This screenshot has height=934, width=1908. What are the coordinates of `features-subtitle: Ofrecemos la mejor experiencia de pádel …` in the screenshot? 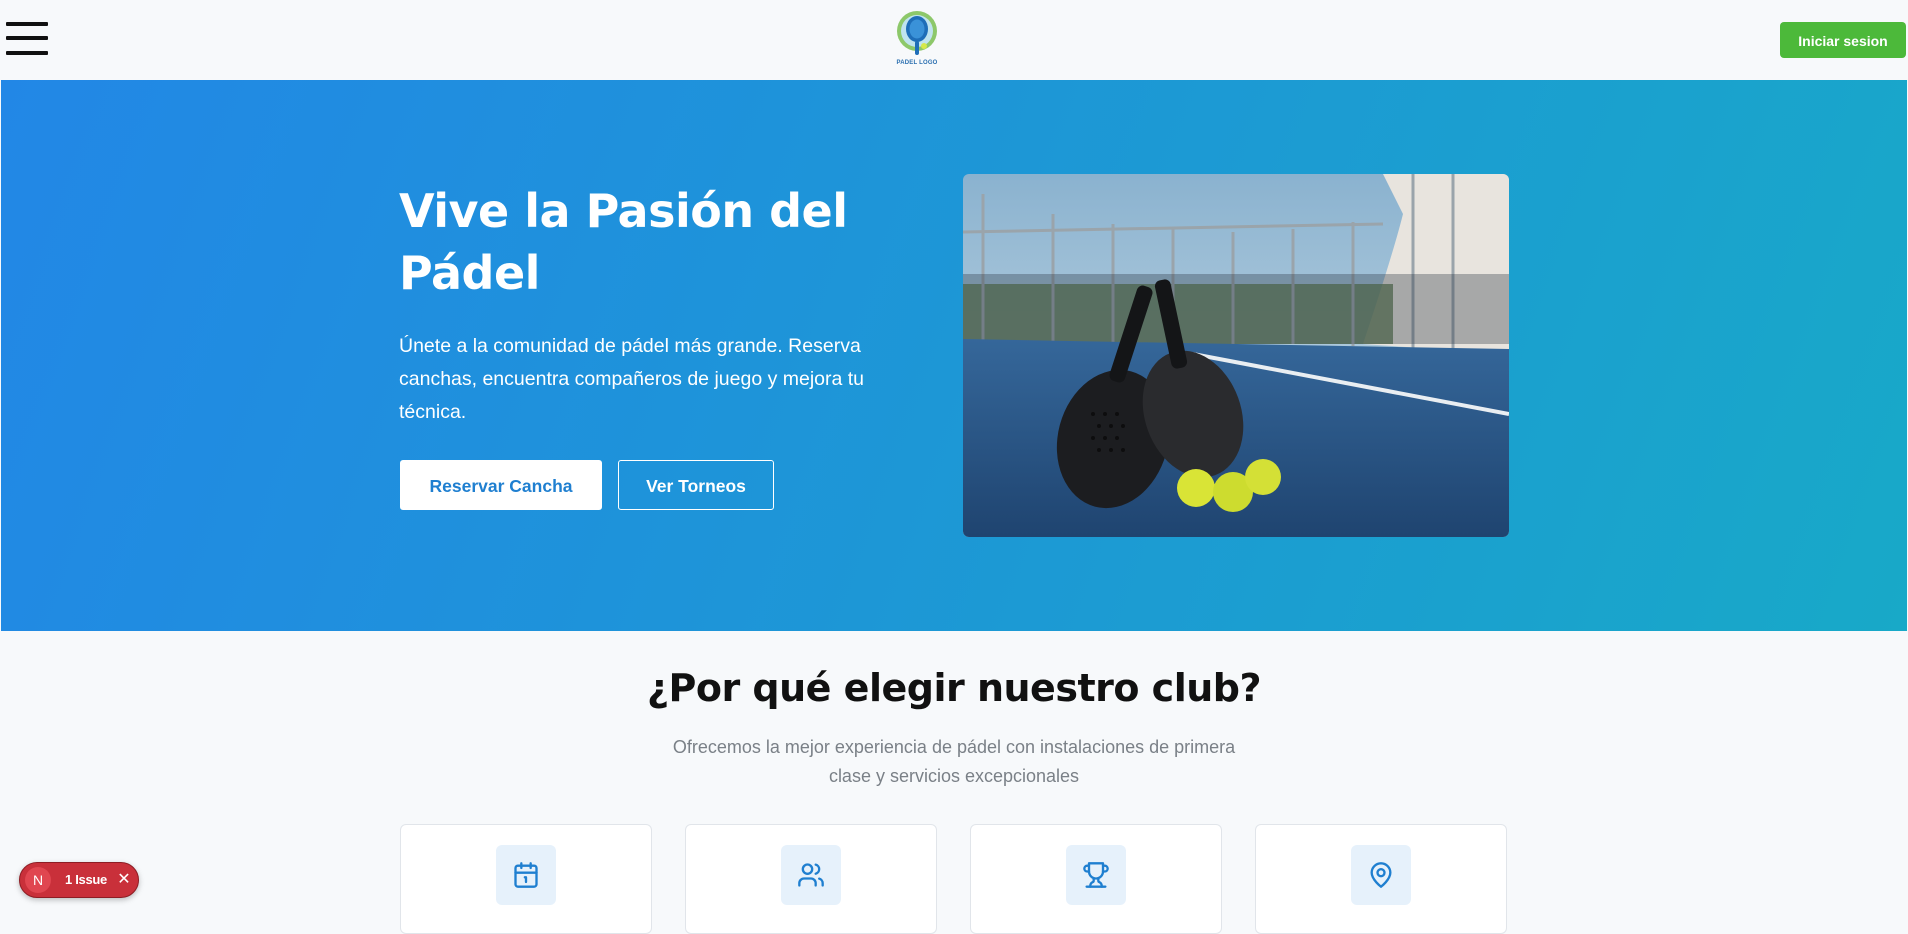 It's located at (954, 761).